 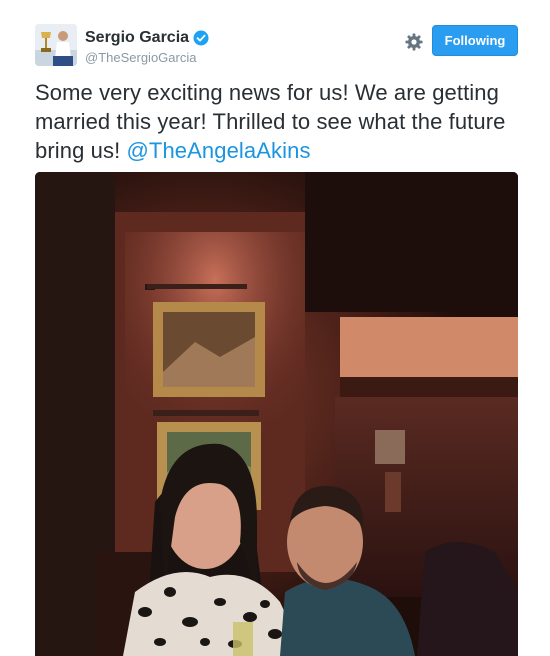 I want to click on author-display-name: Sergio Garcia, so click(x=137, y=38).